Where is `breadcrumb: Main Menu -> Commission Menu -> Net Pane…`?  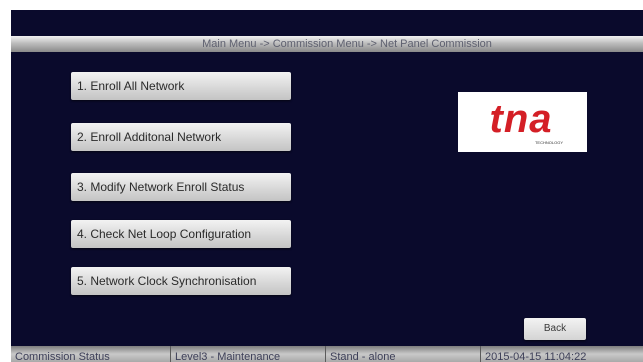 breadcrumb: Main Menu -> Commission Menu -> Net Pane… is located at coordinates (347, 44).